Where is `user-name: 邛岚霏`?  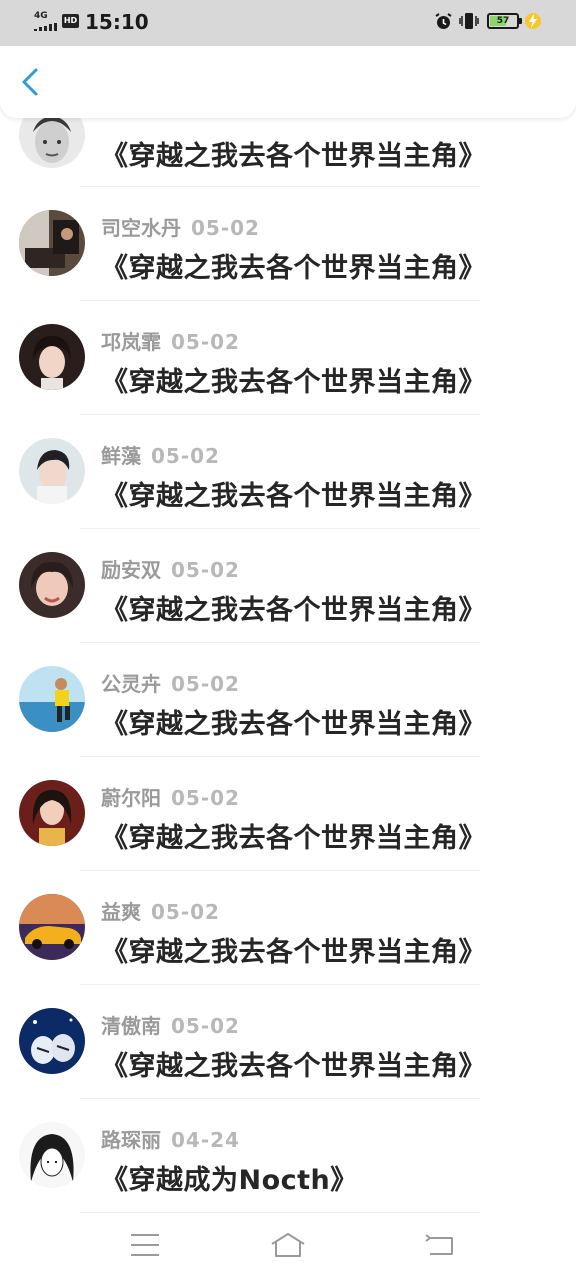 user-name: 邛岚霏 is located at coordinates (131, 342).